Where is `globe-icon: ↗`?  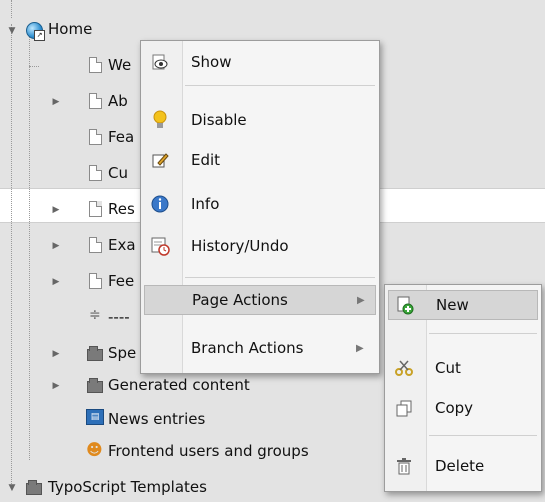 globe-icon: ↗ is located at coordinates (35, 31).